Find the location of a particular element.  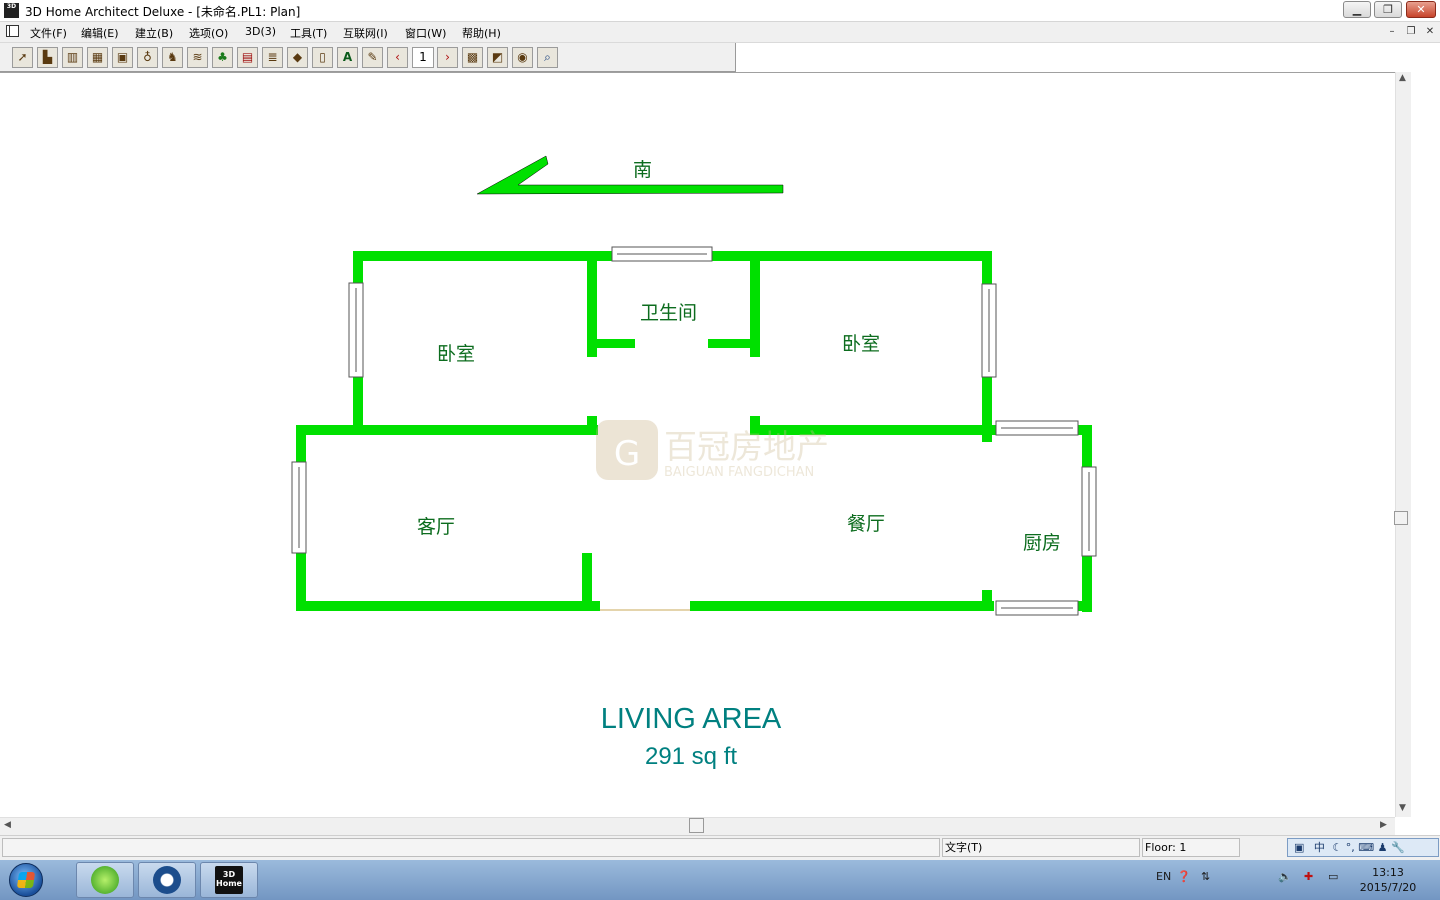

ime-toolbar: ▣ 中 ☾ °, ⌨ ♟ 🔧 is located at coordinates (1363, 847).